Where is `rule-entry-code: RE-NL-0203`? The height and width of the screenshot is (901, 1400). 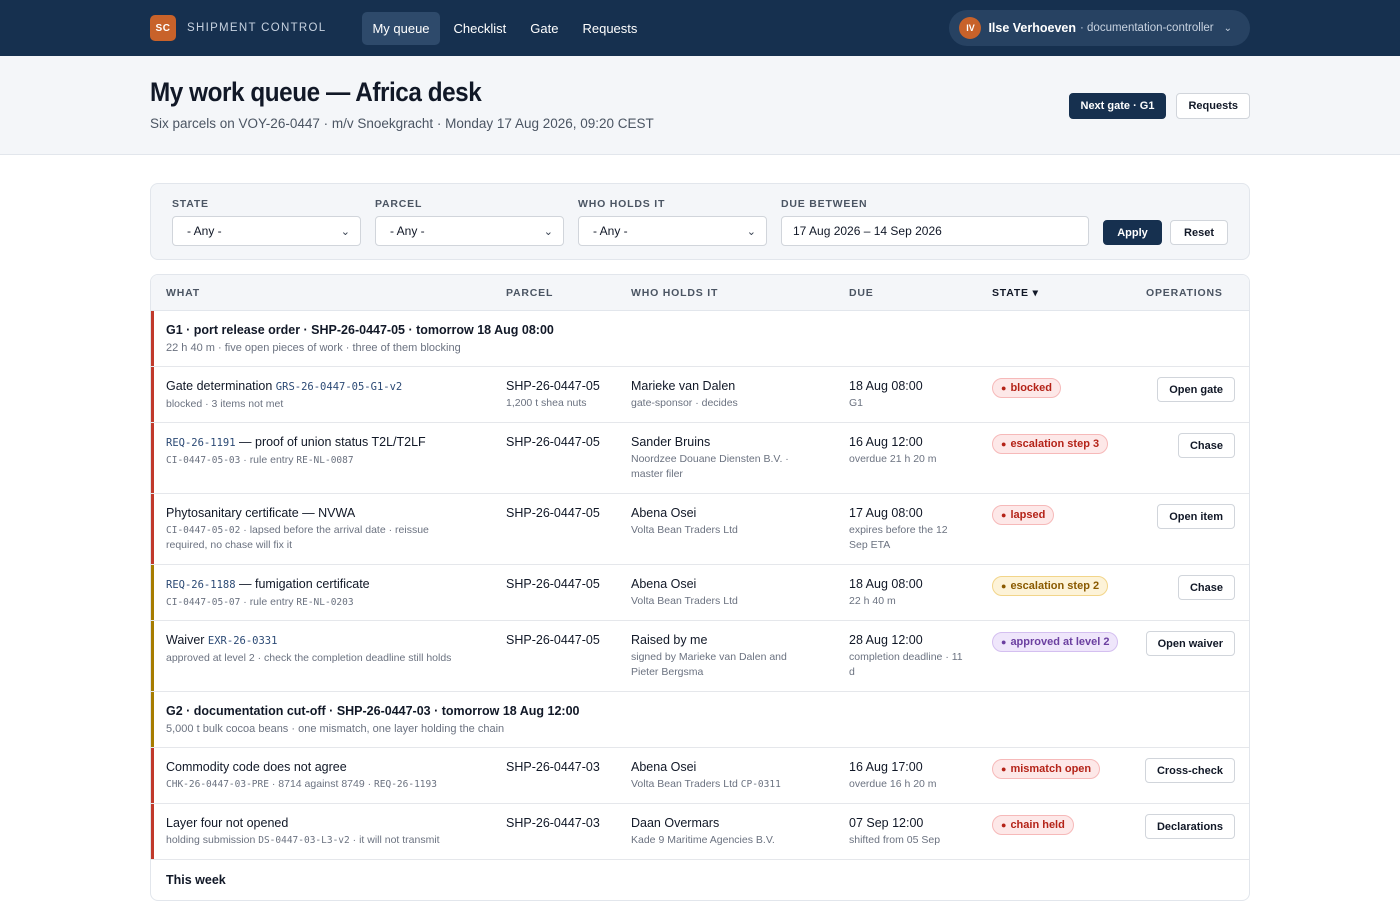 rule-entry-code: RE-NL-0203 is located at coordinates (325, 602).